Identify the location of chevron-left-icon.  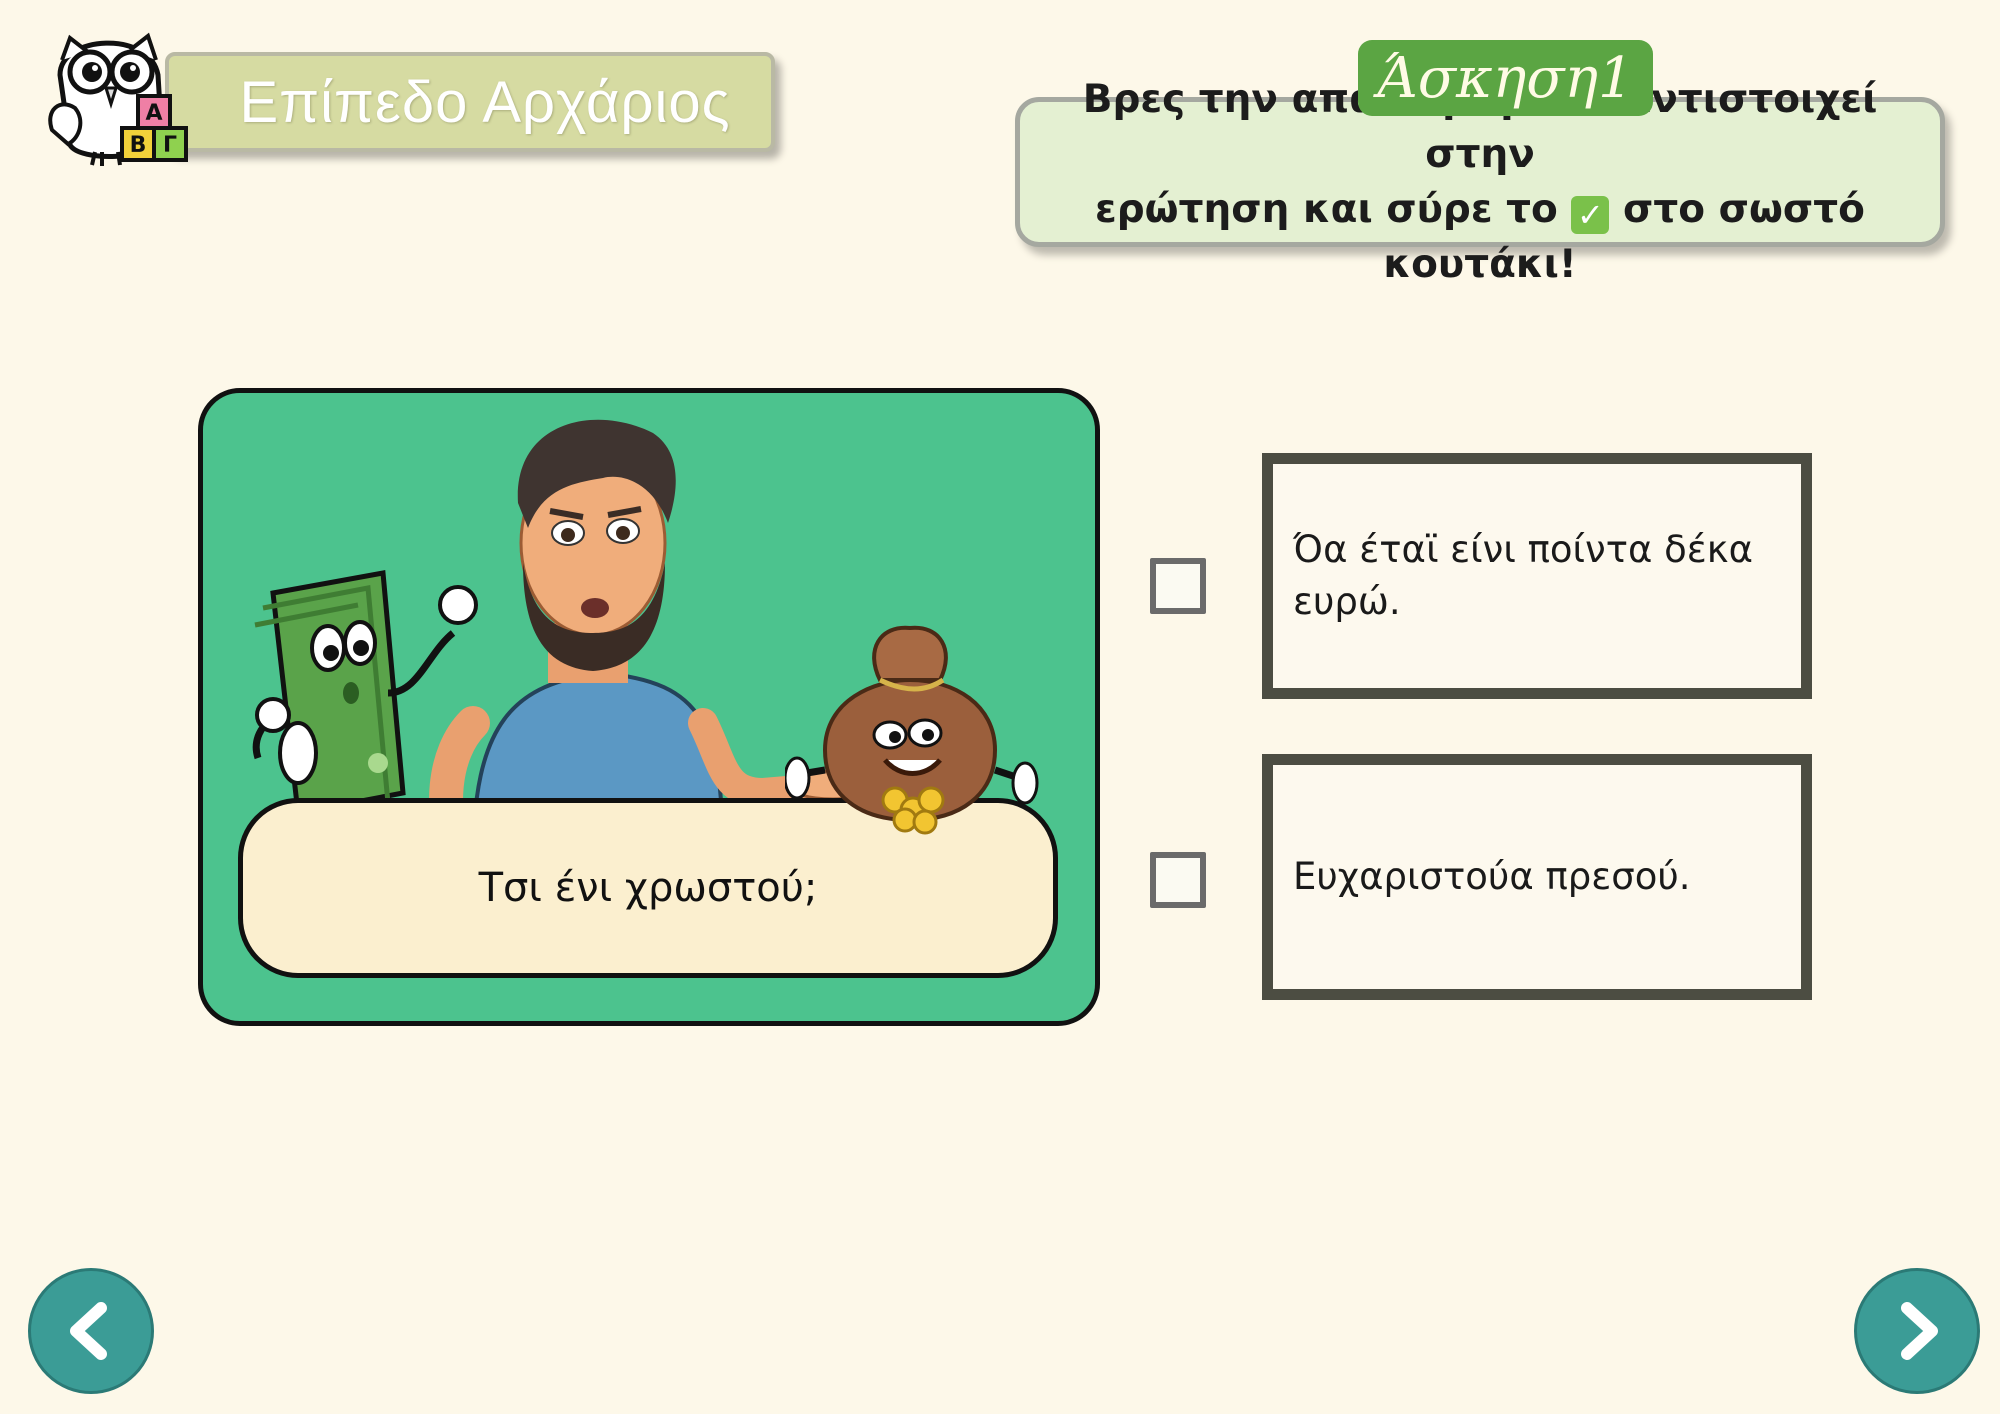
(88, 1331).